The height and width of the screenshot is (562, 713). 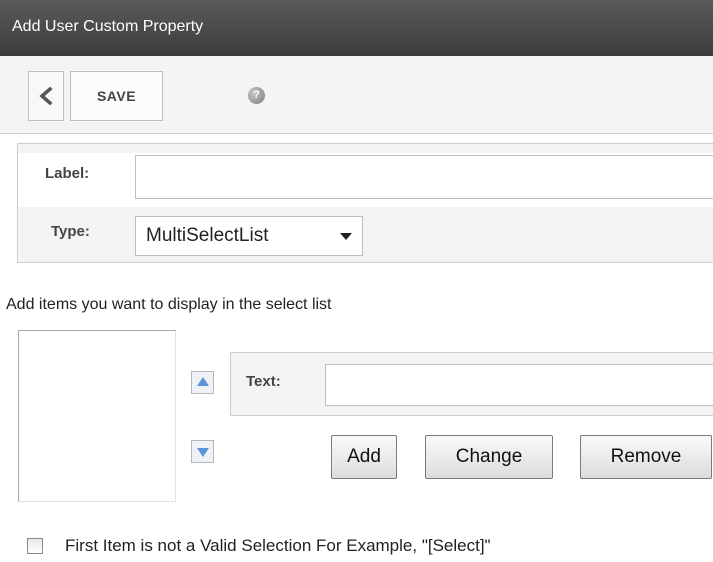 What do you see at coordinates (97, 416) in the screenshot?
I see `items-listbox` at bounding box center [97, 416].